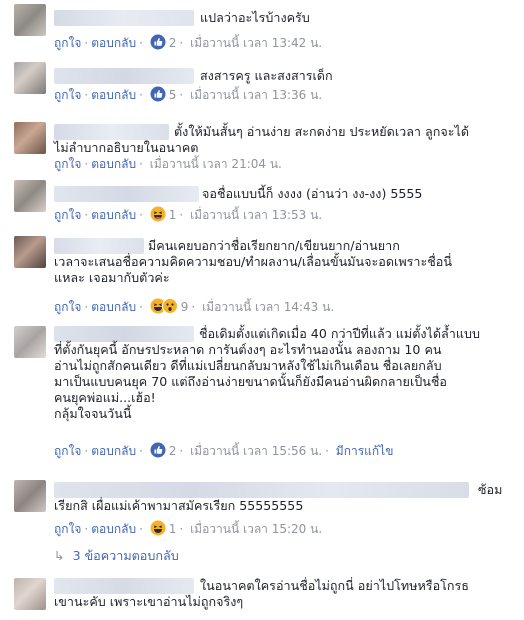  Describe the element at coordinates (256, 529) in the screenshot. I see `timestamp: เมื่อวานนี้ เวลา 15:20 น.` at that location.